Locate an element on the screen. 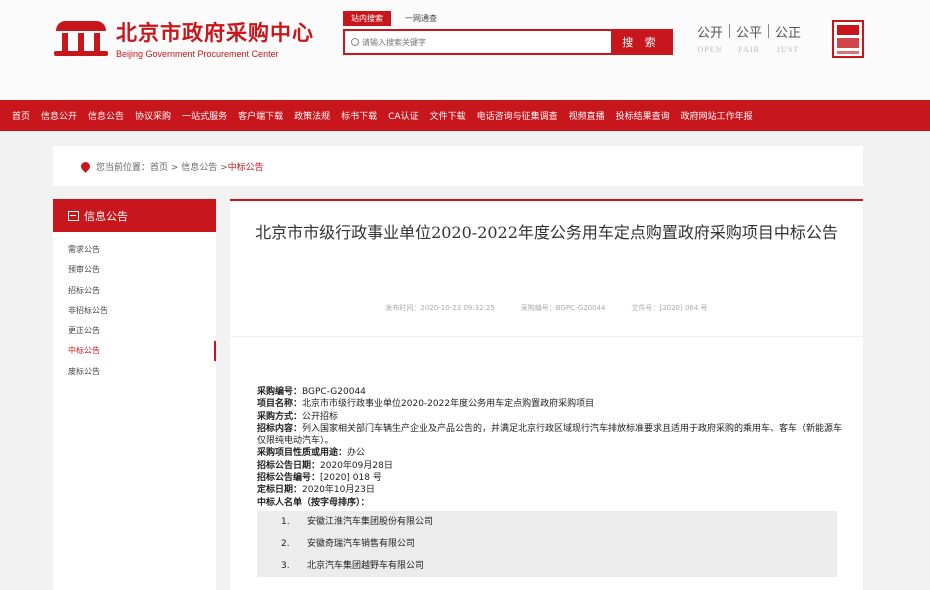  sidebar-item-correction: 更正公告 is located at coordinates (134, 331).